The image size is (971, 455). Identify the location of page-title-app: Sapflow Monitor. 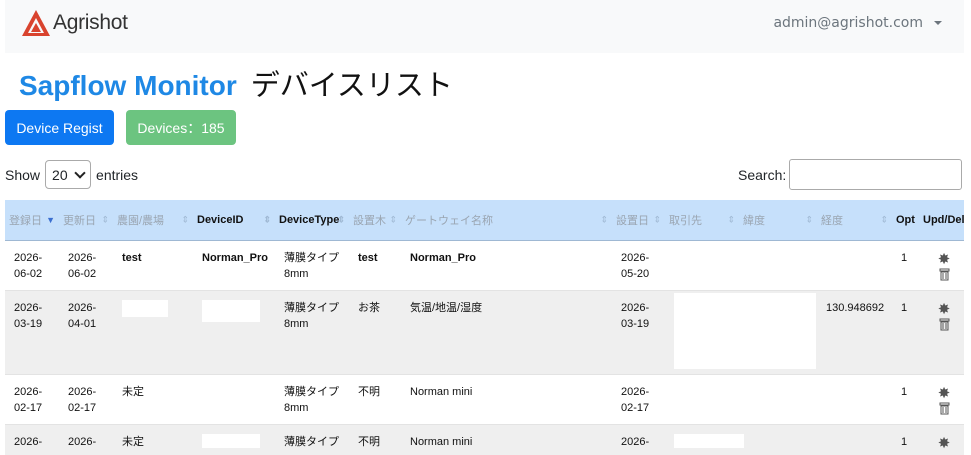
(128, 85).